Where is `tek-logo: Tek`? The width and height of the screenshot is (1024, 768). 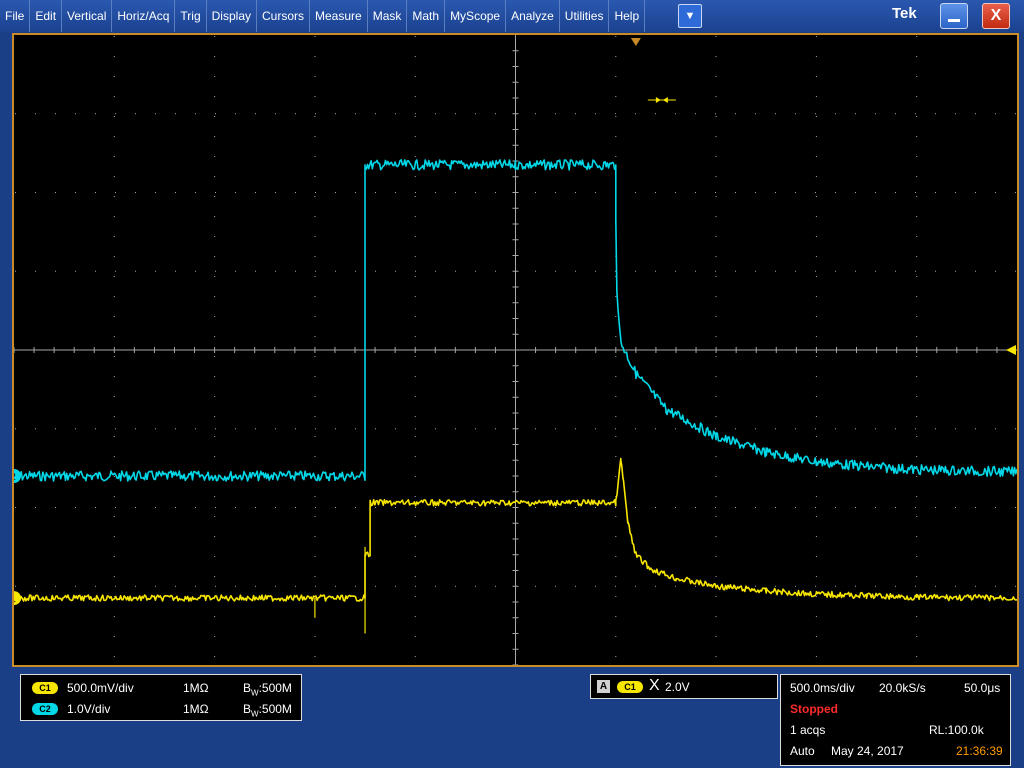 tek-logo: Tek is located at coordinates (904, 13).